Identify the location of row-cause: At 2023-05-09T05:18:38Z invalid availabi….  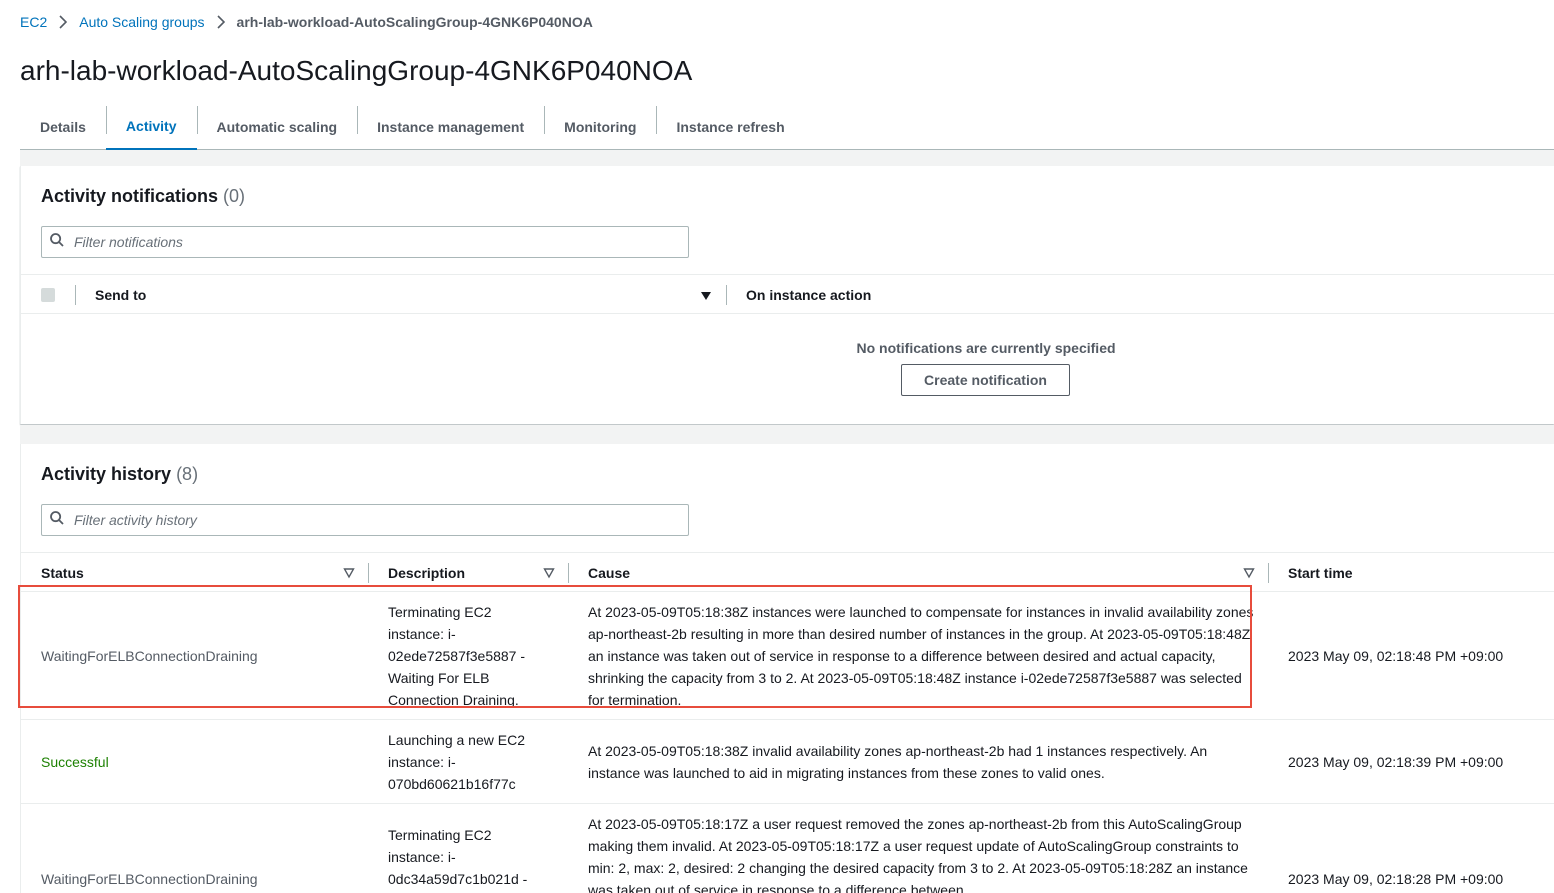
(898, 762).